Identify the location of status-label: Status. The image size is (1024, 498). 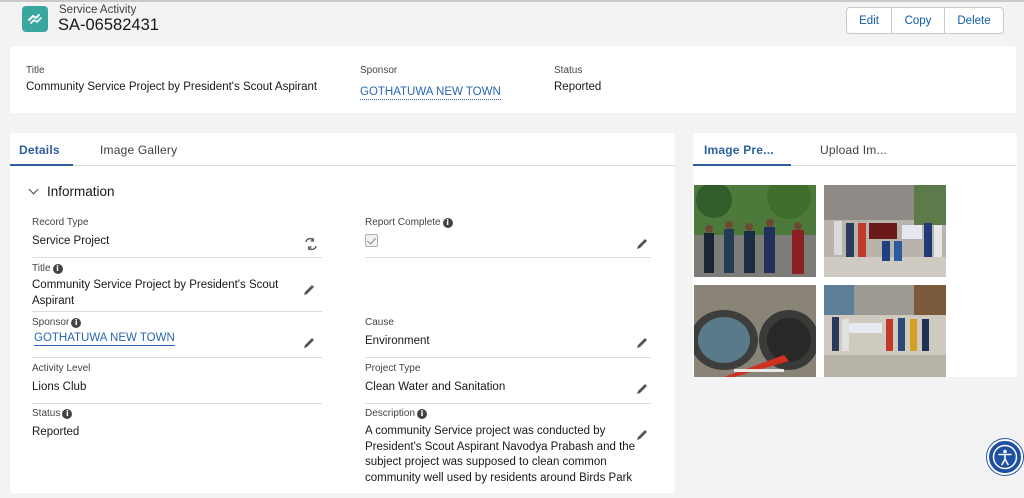
(46, 413).